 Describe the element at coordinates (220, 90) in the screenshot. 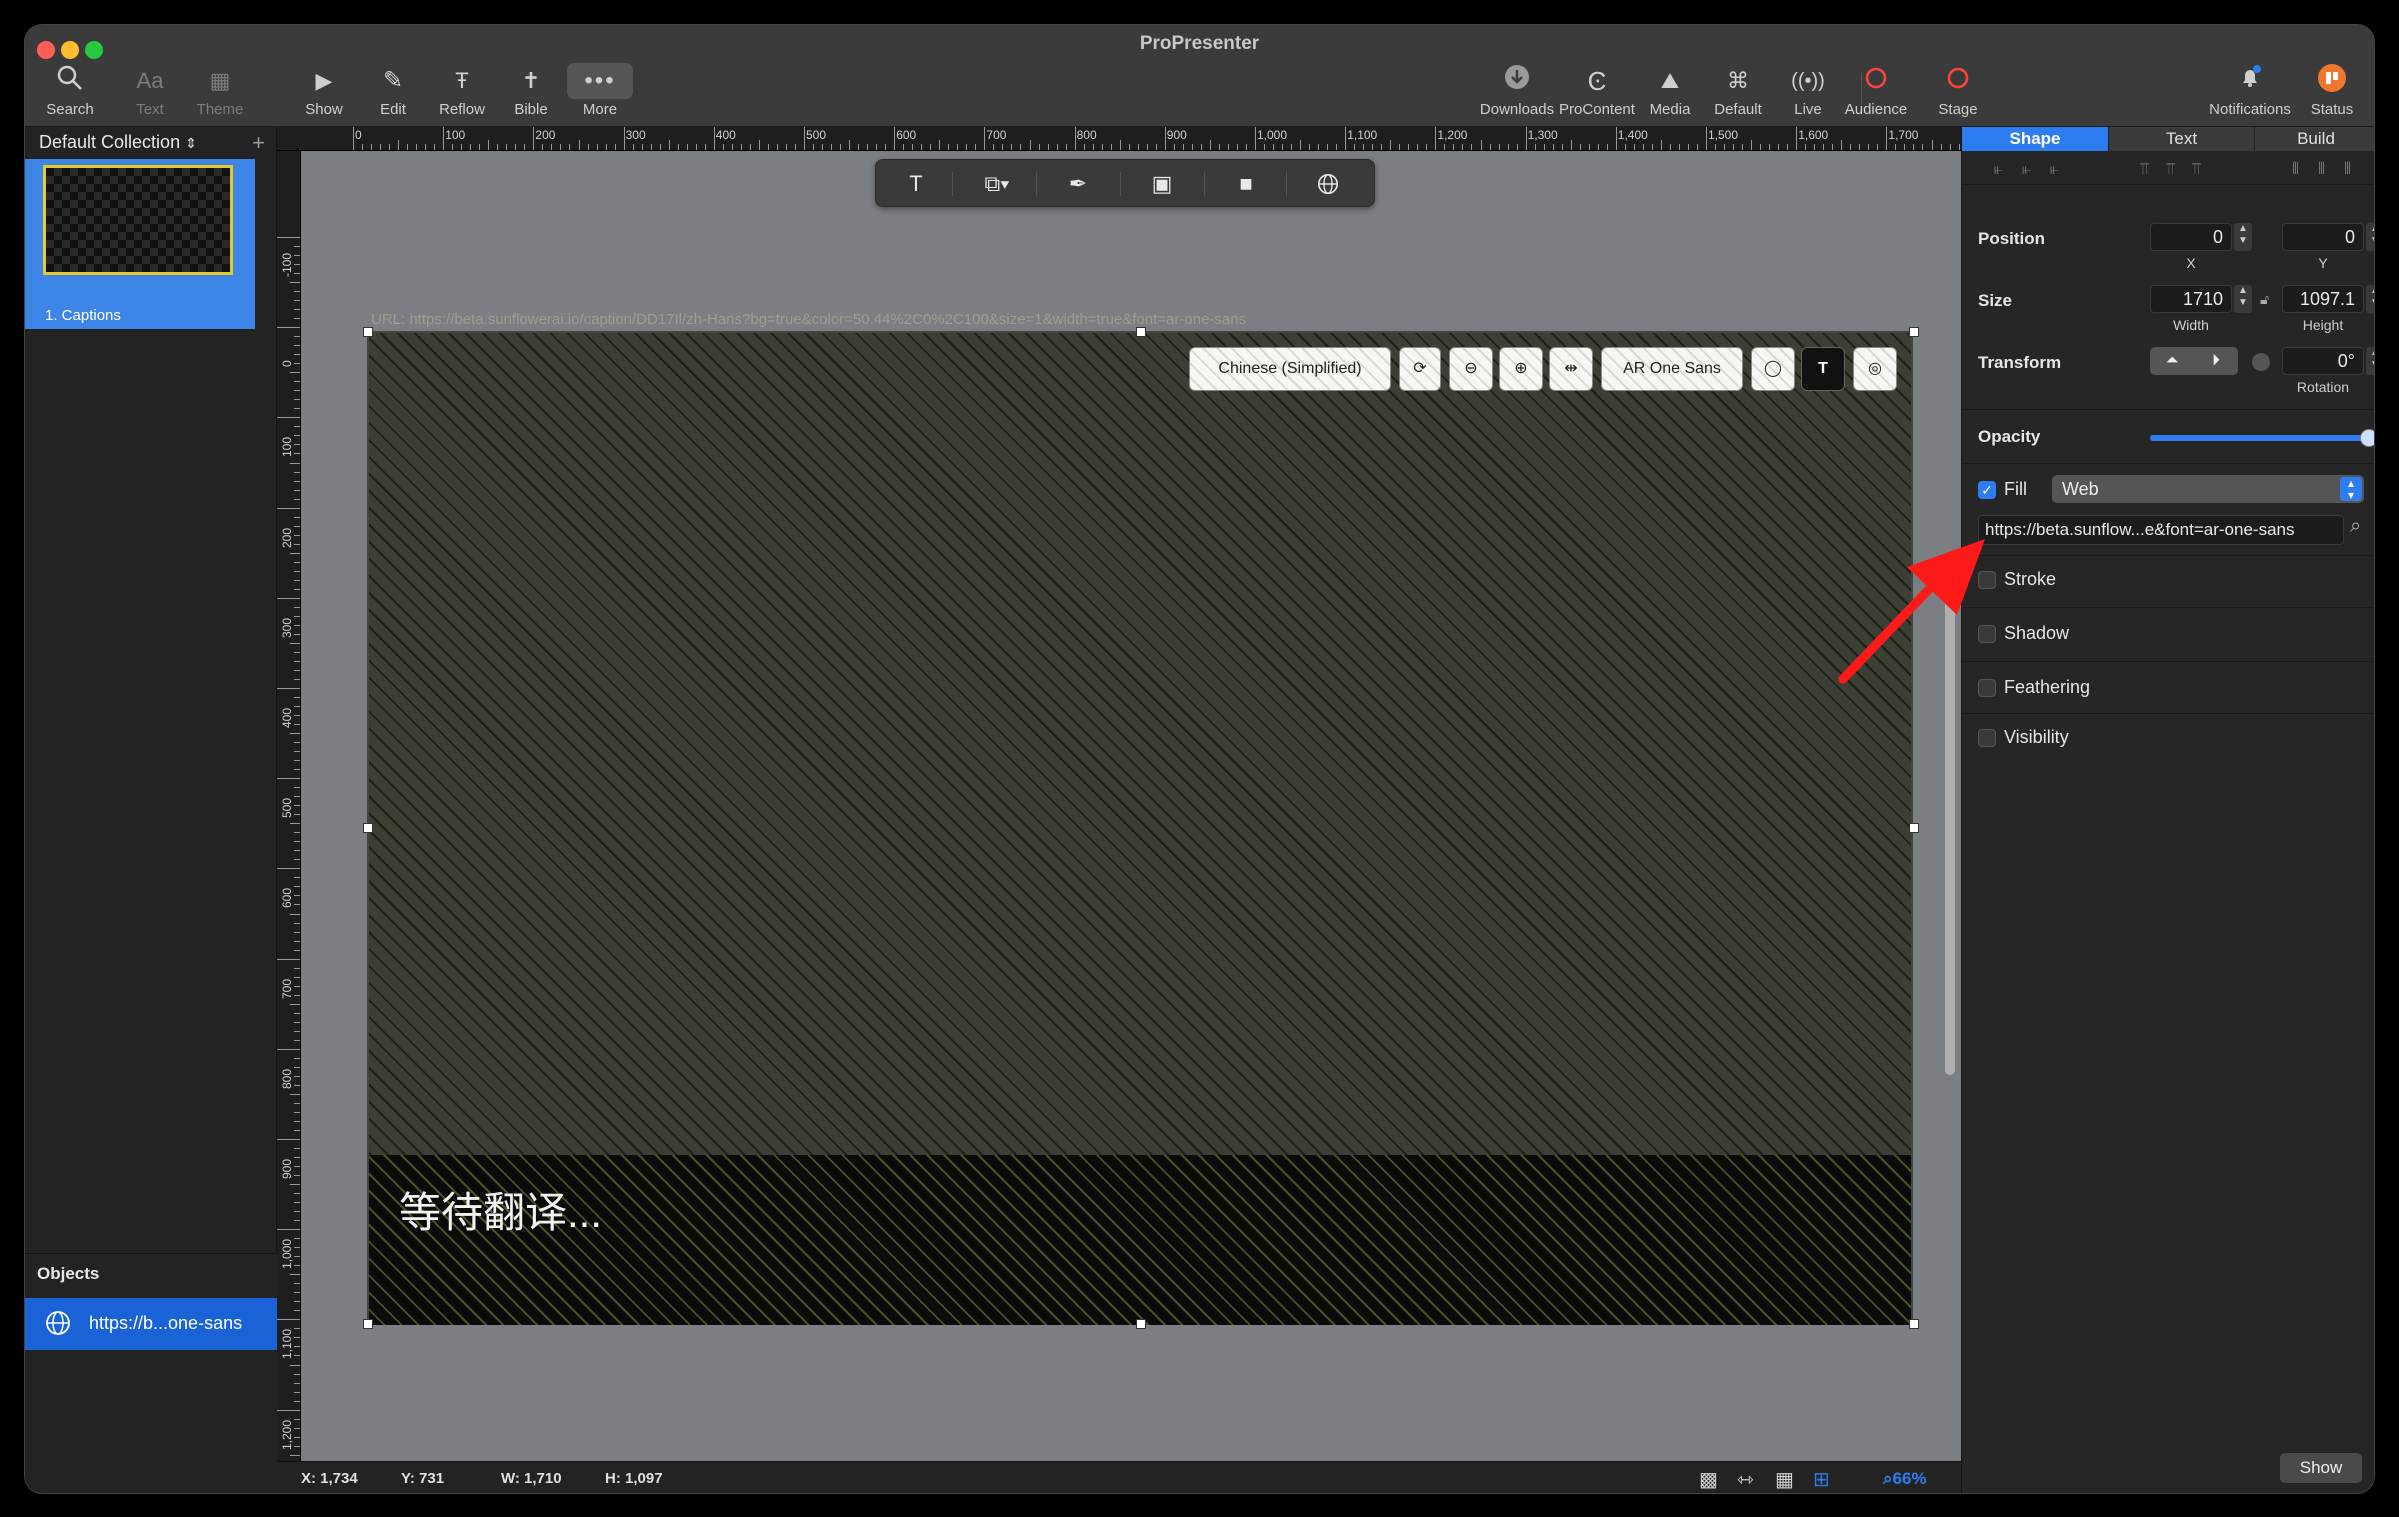

I see `theme-button: ▦ Theme` at that location.